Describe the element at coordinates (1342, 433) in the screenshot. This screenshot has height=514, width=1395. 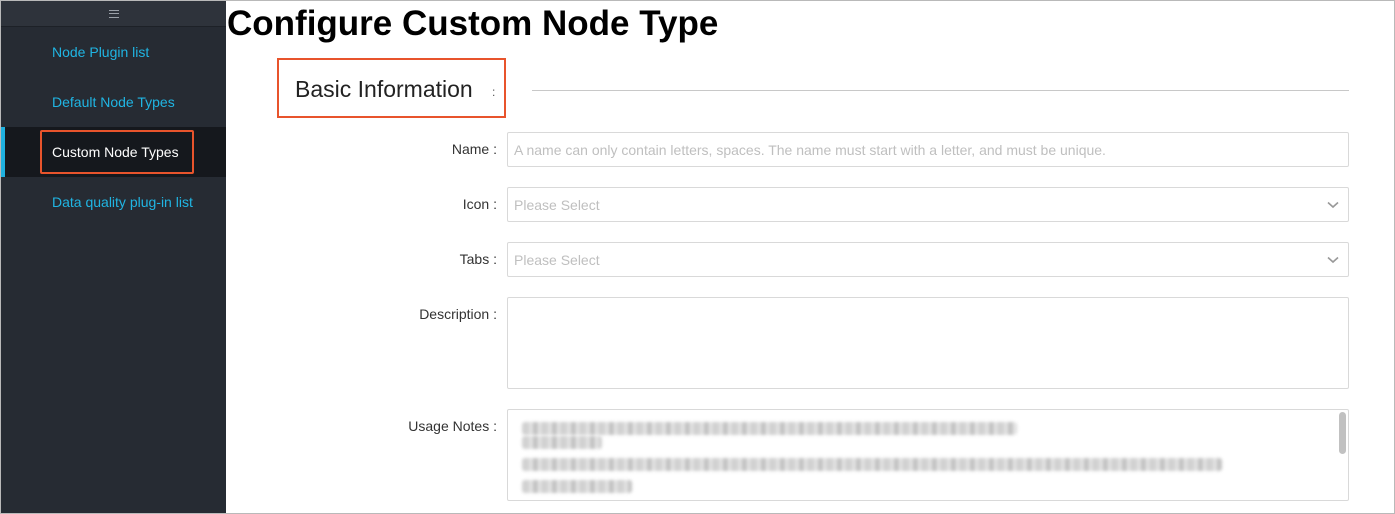
I see `usage-notes-scrollbar` at that location.